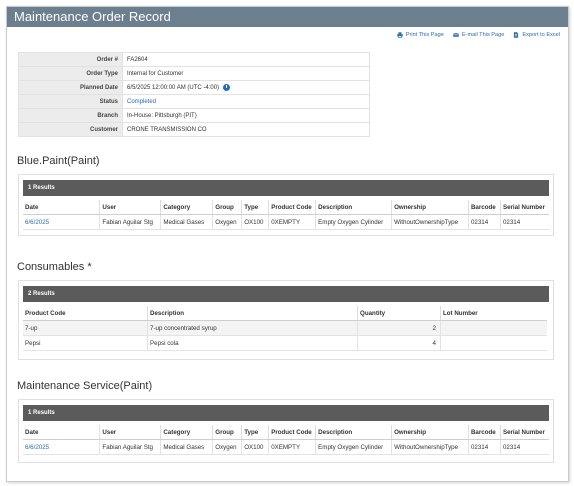 Image resolution: width=574 pixels, height=486 pixels. What do you see at coordinates (252, 343) in the screenshot?
I see `table-cell: Pepsi cola` at bounding box center [252, 343].